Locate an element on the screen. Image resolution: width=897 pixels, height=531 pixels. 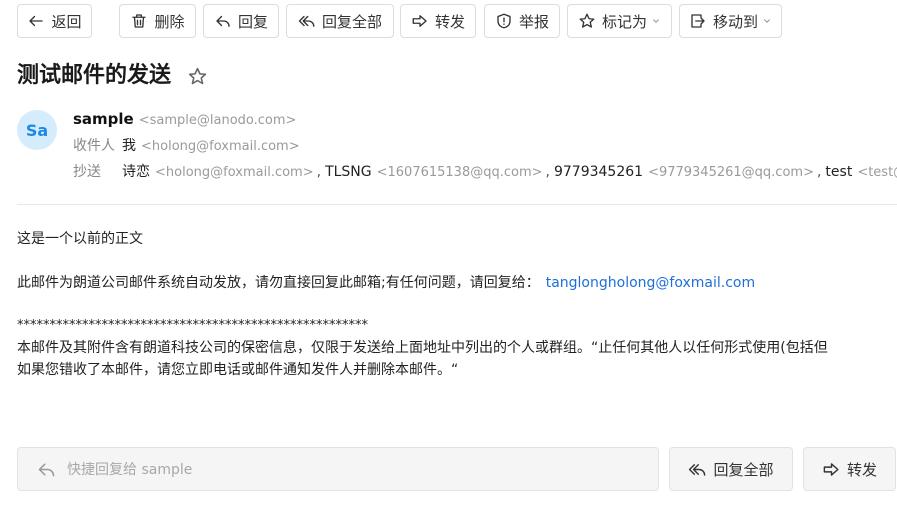
report-button: 举报 is located at coordinates (522, 21).